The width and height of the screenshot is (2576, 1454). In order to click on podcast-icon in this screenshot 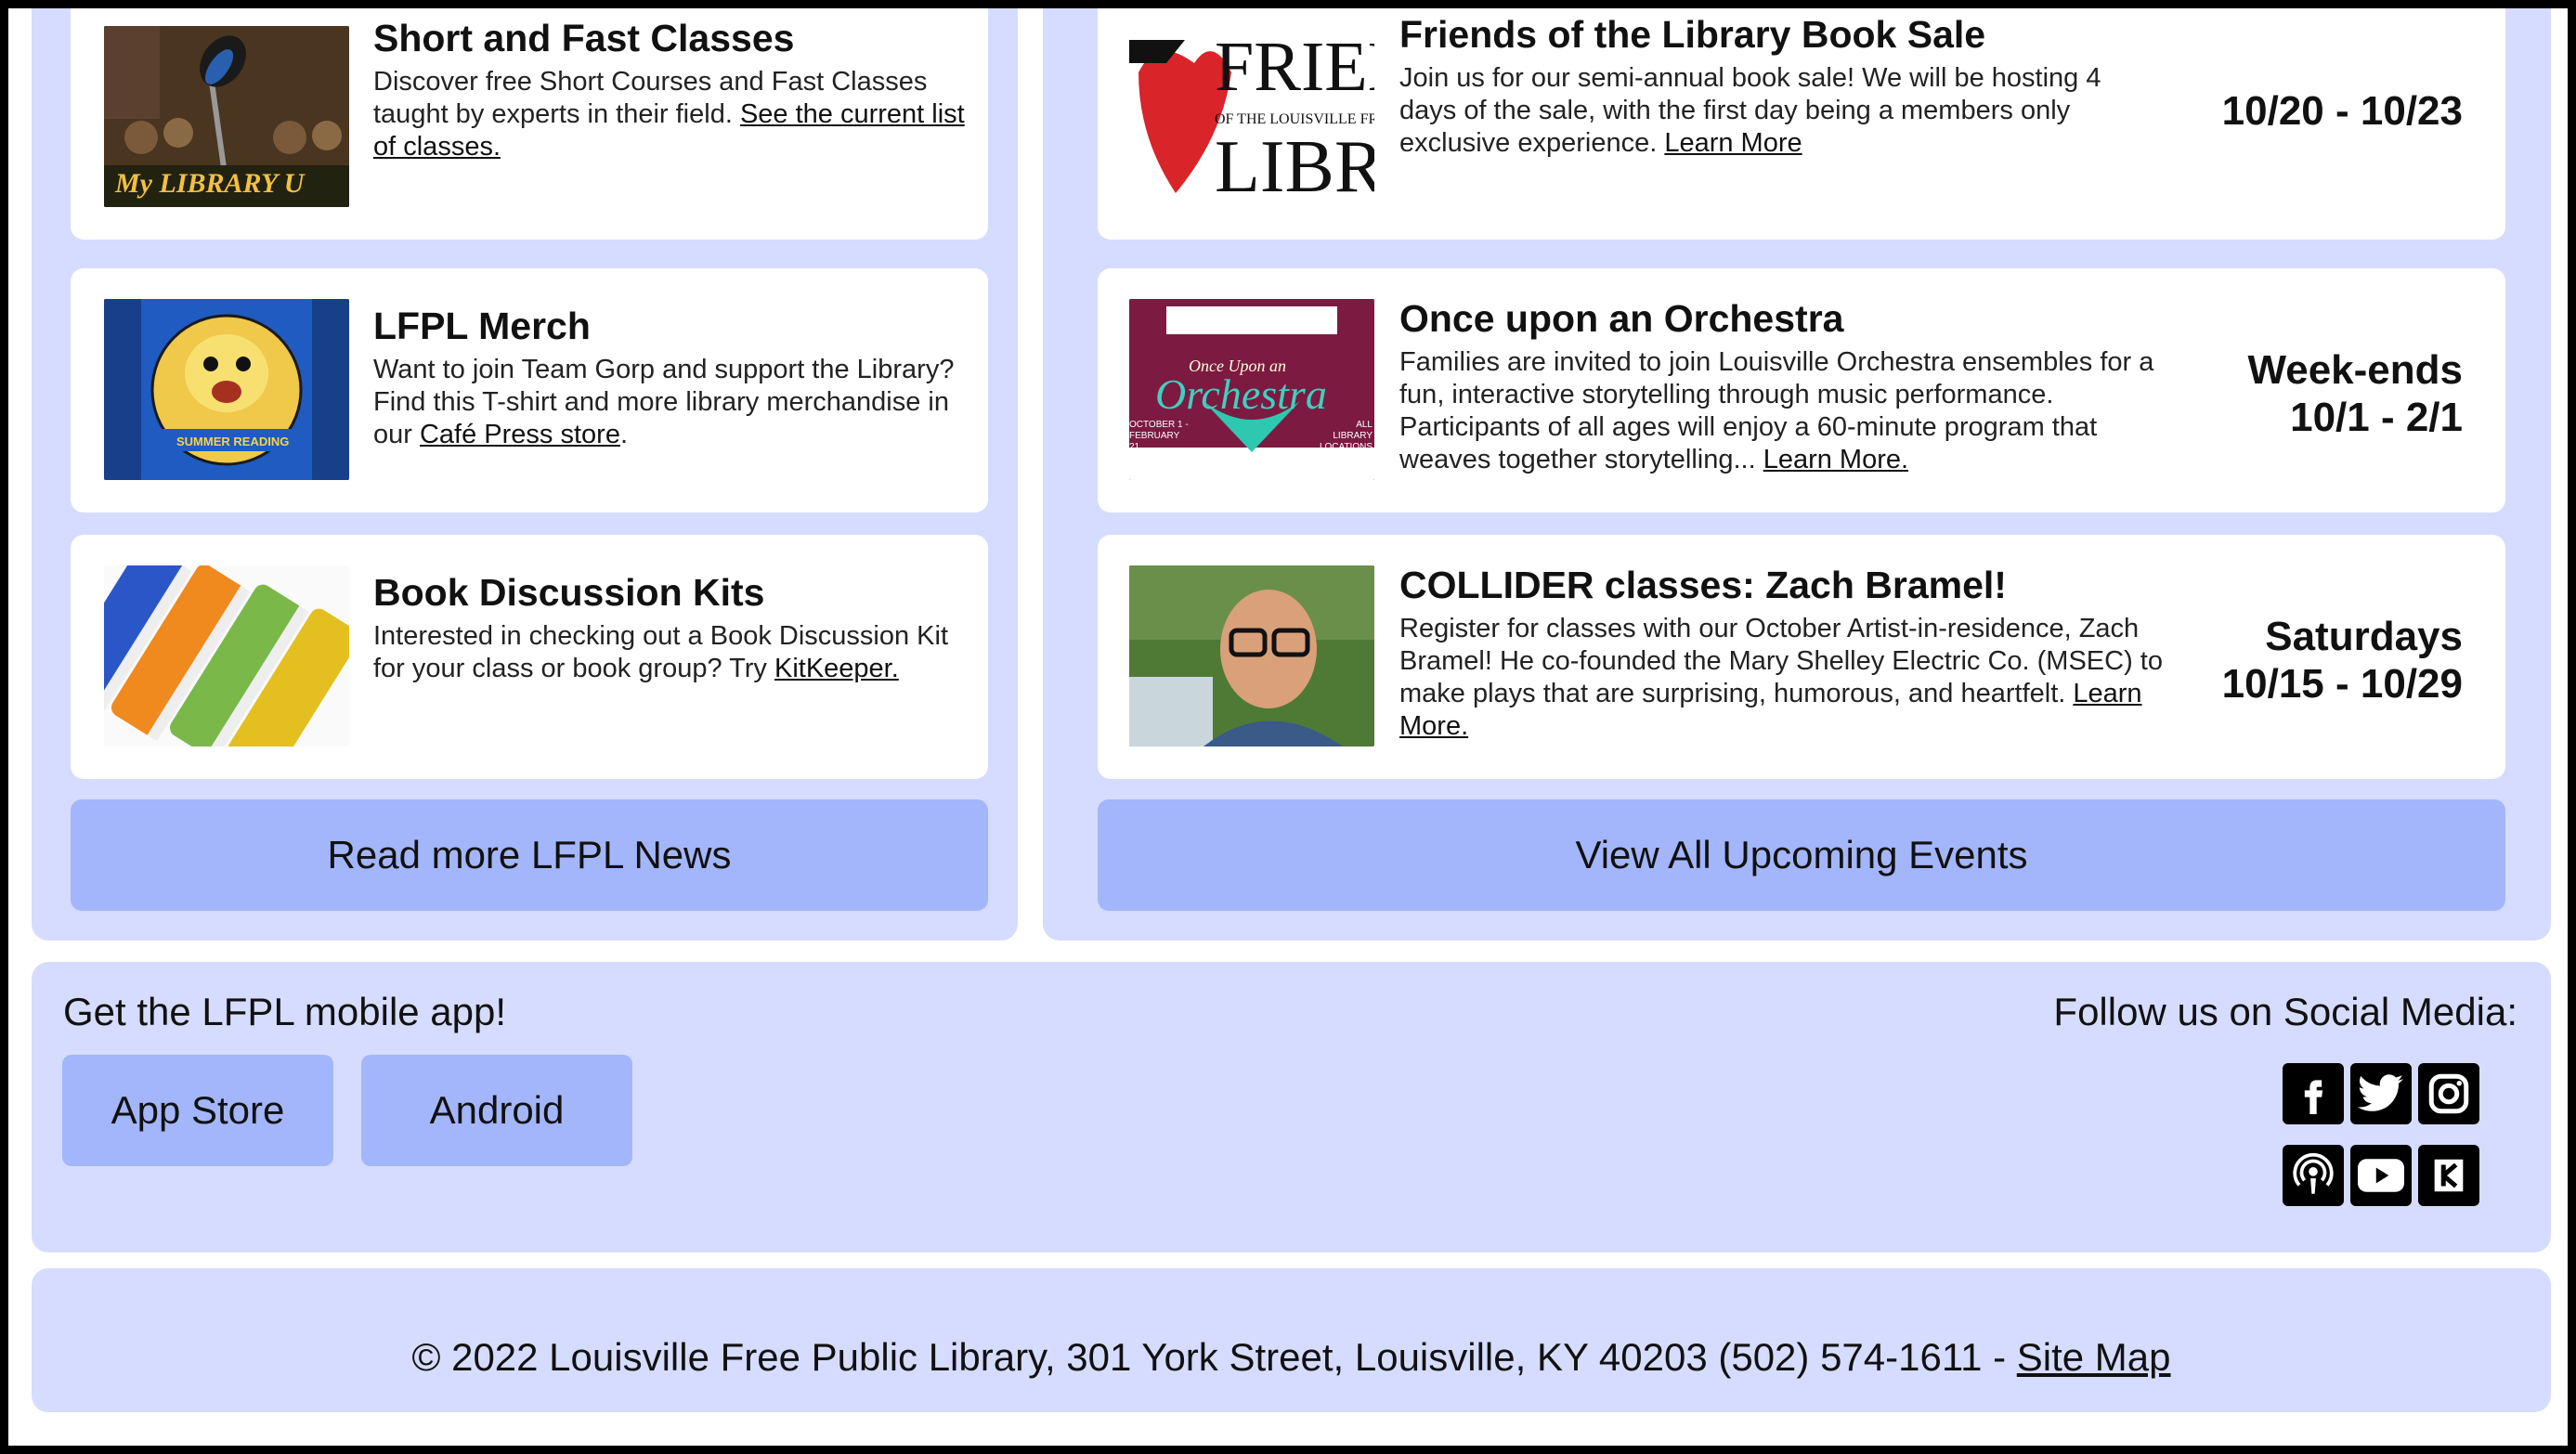, I will do `click(2313, 1175)`.